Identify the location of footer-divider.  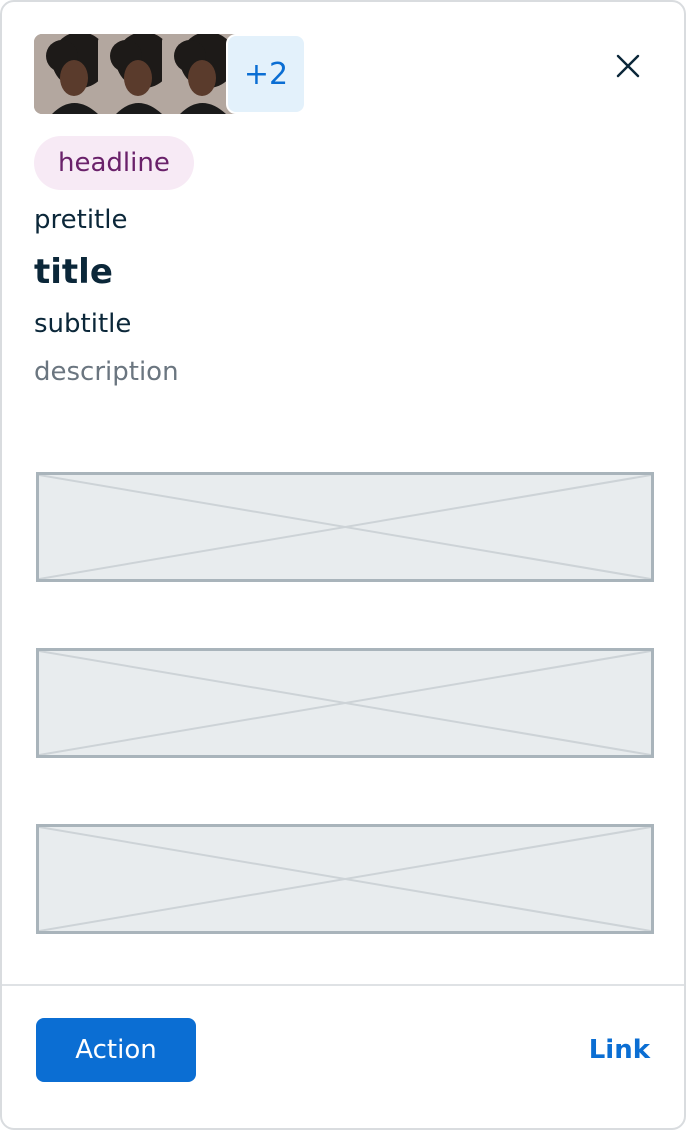
(343, 985).